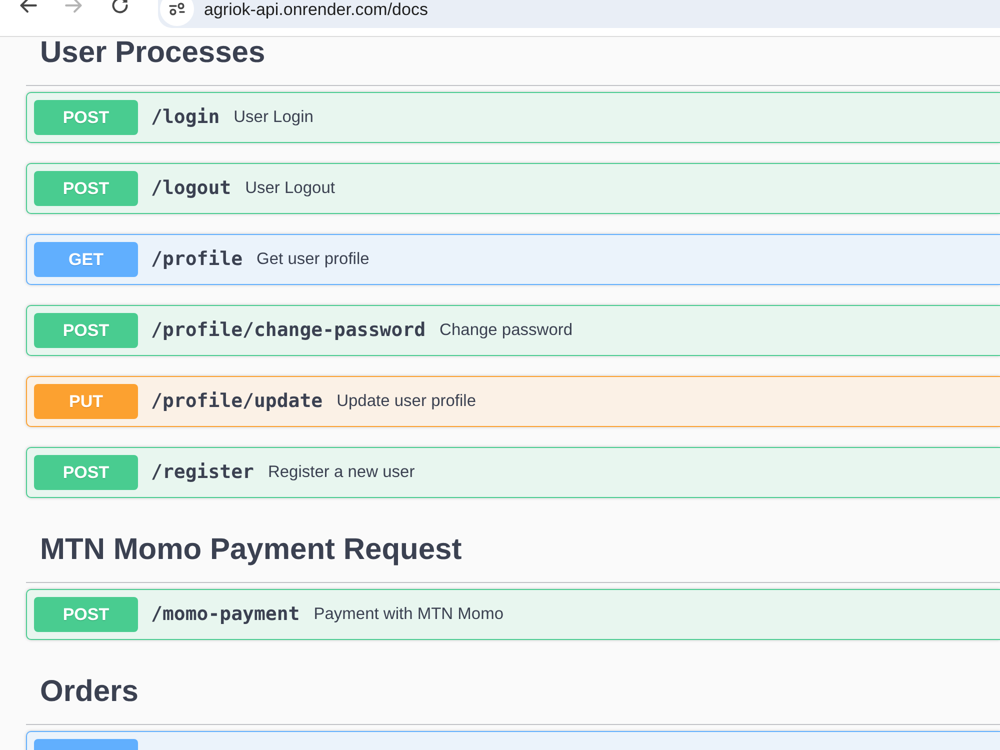  What do you see at coordinates (74, 7) in the screenshot?
I see `arrow-right-icon` at bounding box center [74, 7].